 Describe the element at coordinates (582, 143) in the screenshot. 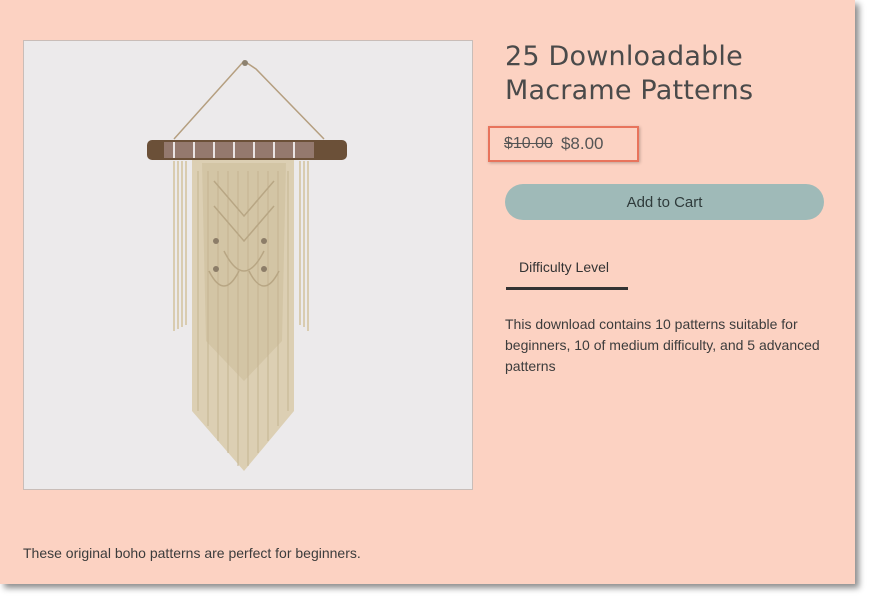

I see `sale-price: $8.00` at that location.